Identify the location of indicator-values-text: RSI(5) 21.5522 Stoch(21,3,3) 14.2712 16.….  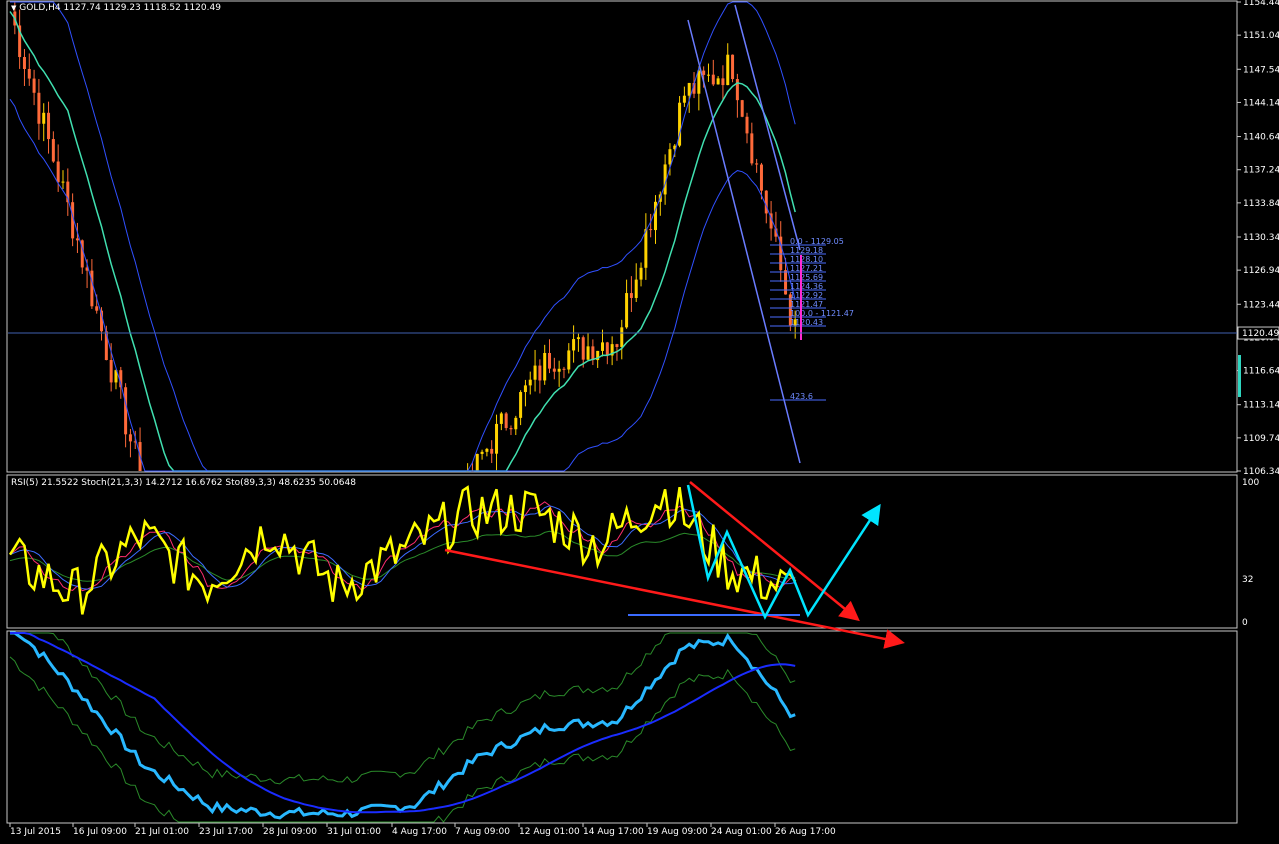
(183, 483).